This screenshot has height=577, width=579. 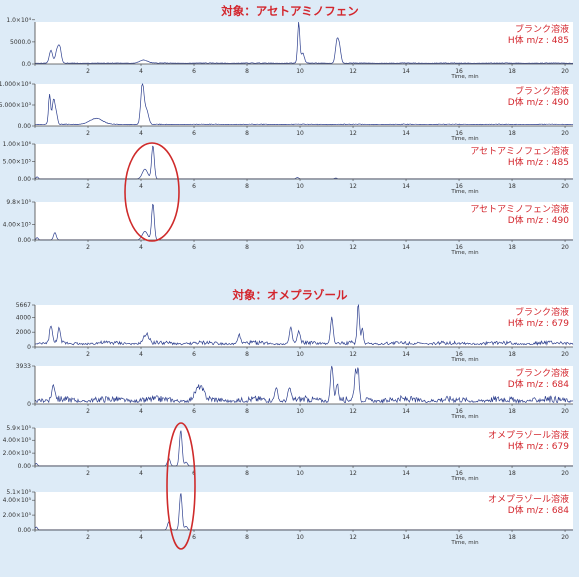 What do you see at coordinates (18, 428) in the screenshot?
I see `y-tick-label: 5.9×10⁵` at bounding box center [18, 428].